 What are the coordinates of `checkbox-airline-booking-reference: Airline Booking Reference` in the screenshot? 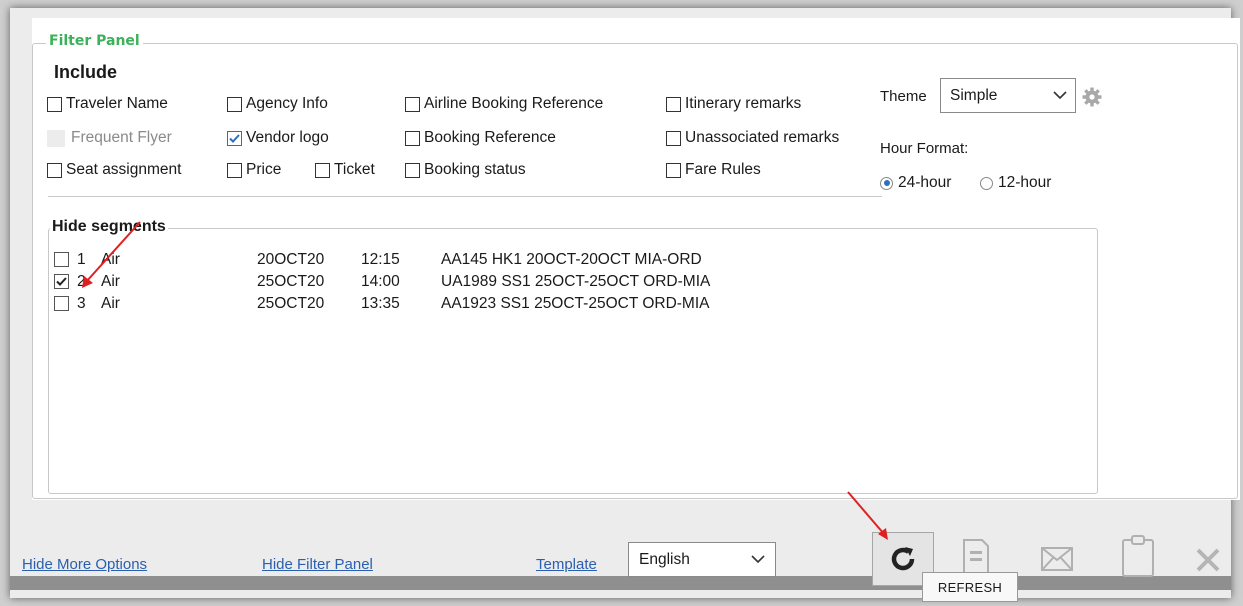 It's located at (504, 104).